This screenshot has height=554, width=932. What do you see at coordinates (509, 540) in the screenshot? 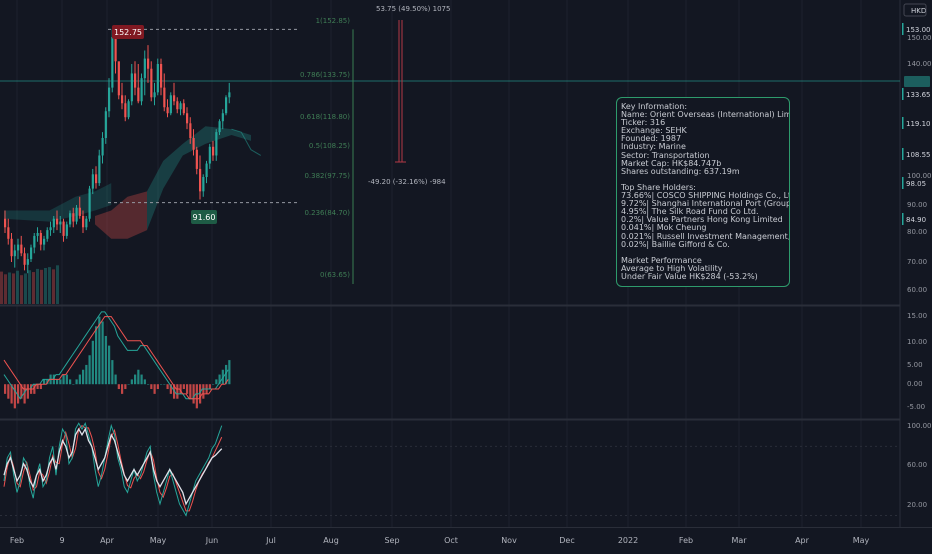
I see `time-tick-label: Nov` at bounding box center [509, 540].